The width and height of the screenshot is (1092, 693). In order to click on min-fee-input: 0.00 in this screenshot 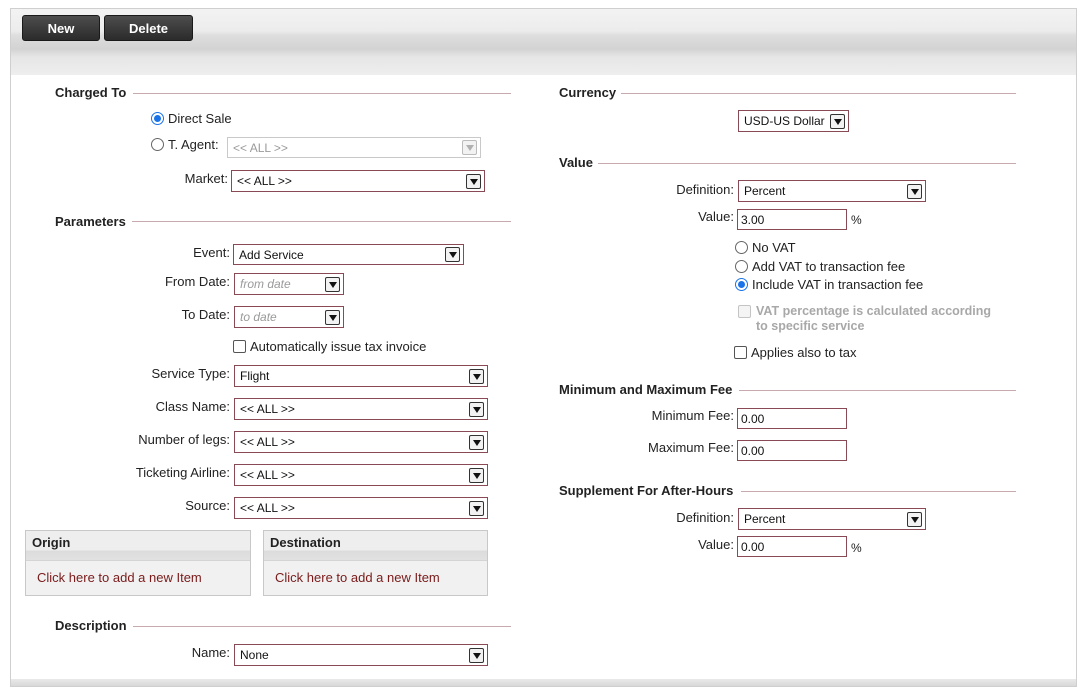, I will do `click(792, 418)`.